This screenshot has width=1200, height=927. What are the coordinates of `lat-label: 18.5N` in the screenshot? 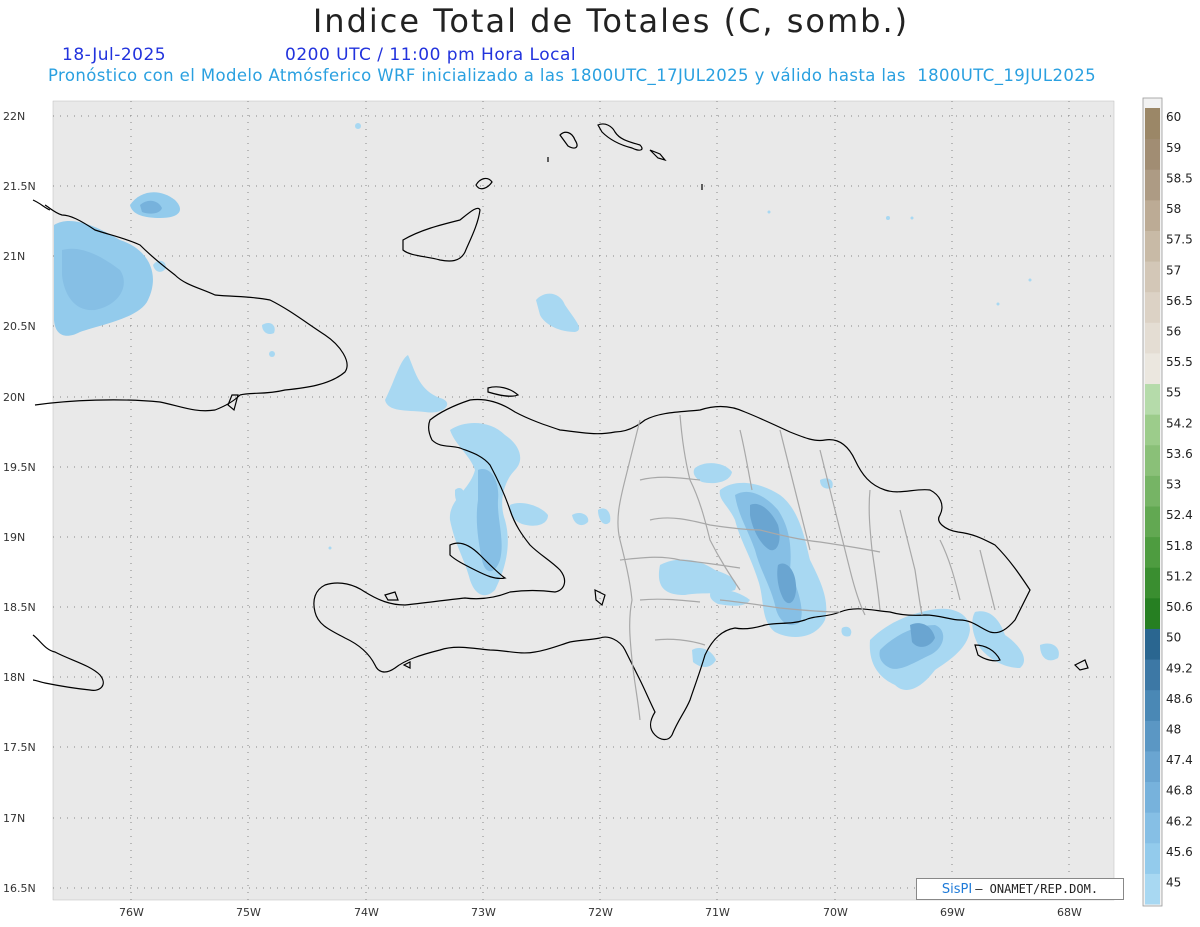 It's located at (19, 607).